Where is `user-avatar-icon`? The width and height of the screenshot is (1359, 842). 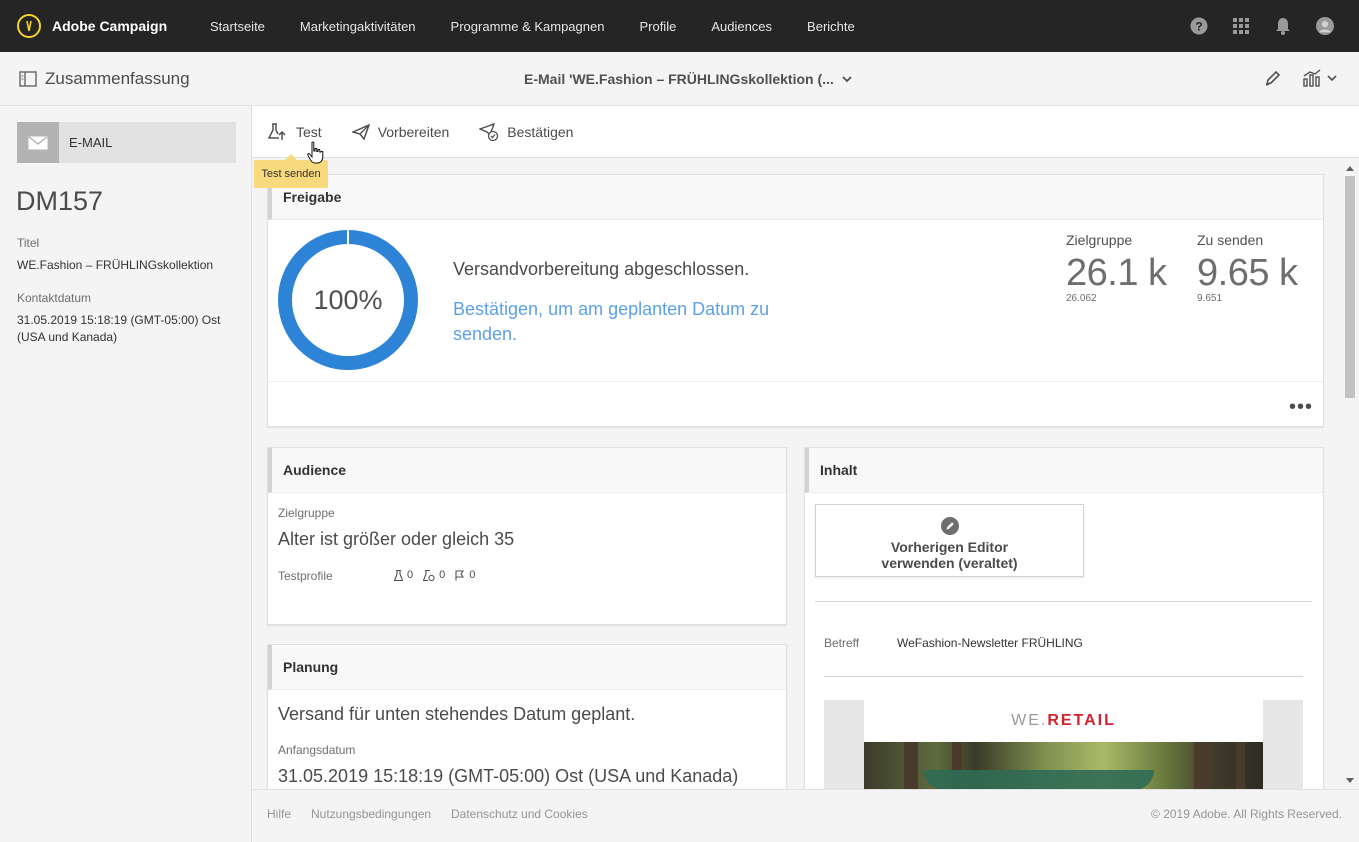
user-avatar-icon is located at coordinates (1325, 26).